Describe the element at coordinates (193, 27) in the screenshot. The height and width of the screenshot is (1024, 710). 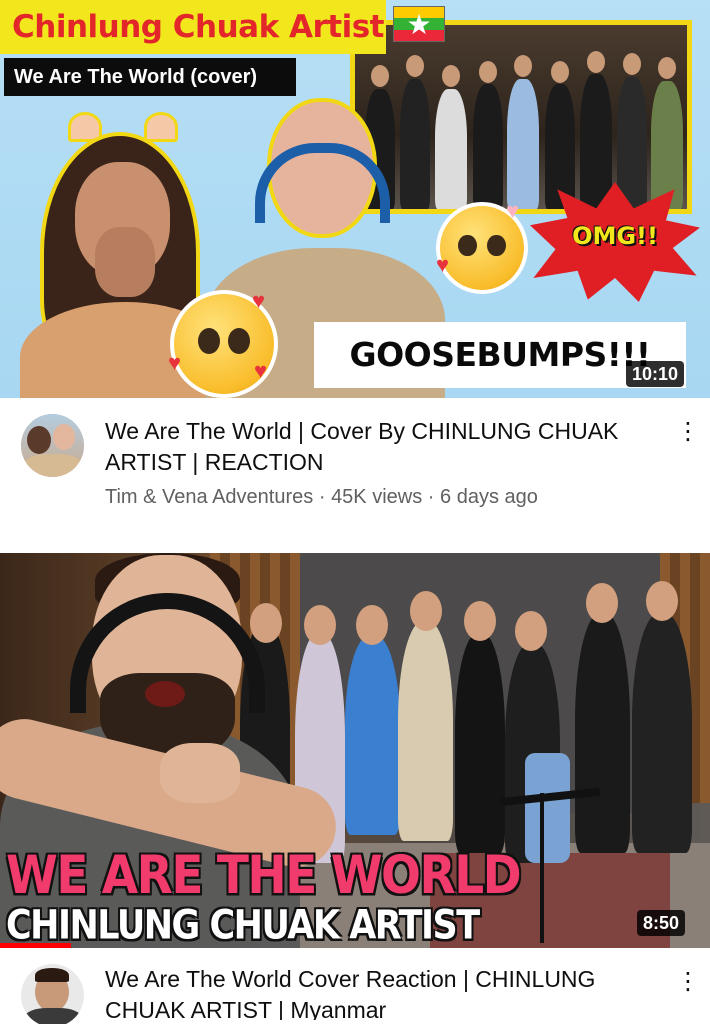
I see `thumbnail-title-banner: Chinlung Chuak Artist` at that location.